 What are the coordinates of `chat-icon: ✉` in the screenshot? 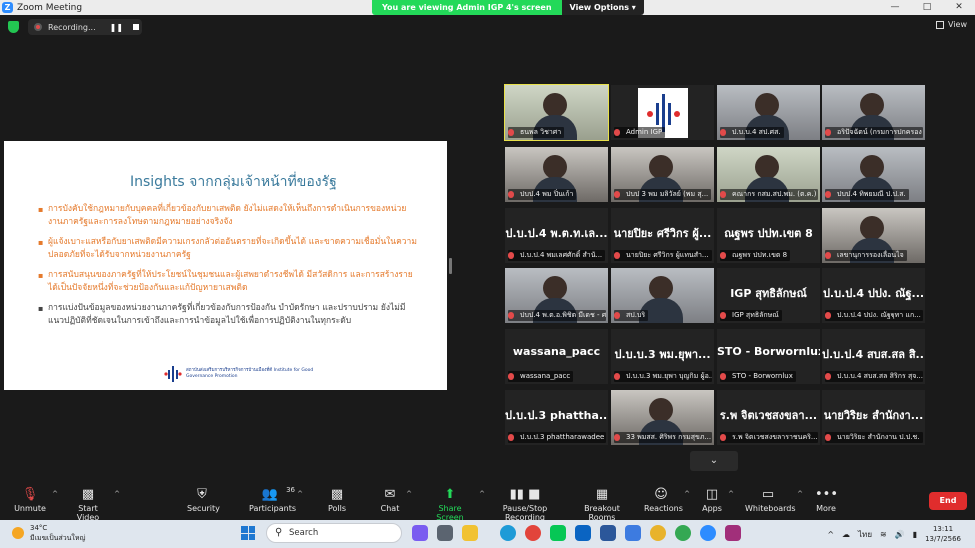 It's located at (390, 494).